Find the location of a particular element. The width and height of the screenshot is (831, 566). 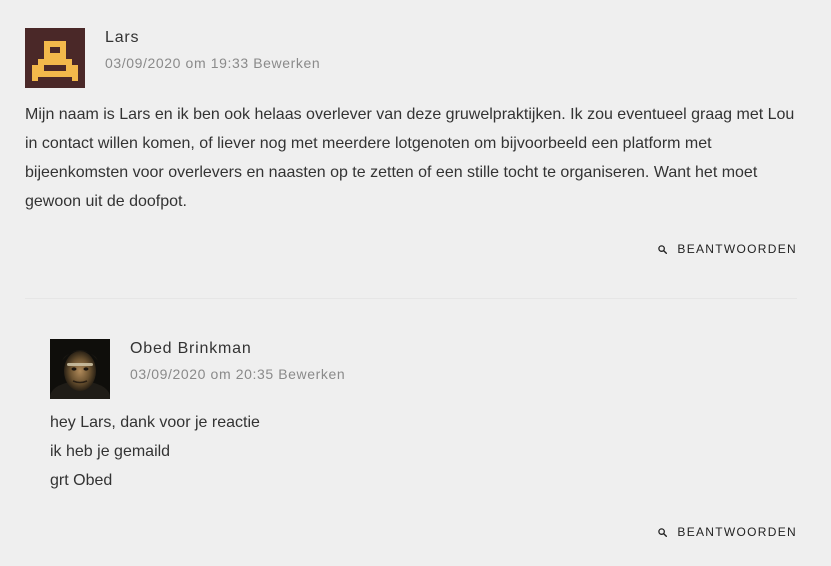

comment-date-line: 03/09/2020 om 20:35 Bewerken is located at coordinates (237, 374).